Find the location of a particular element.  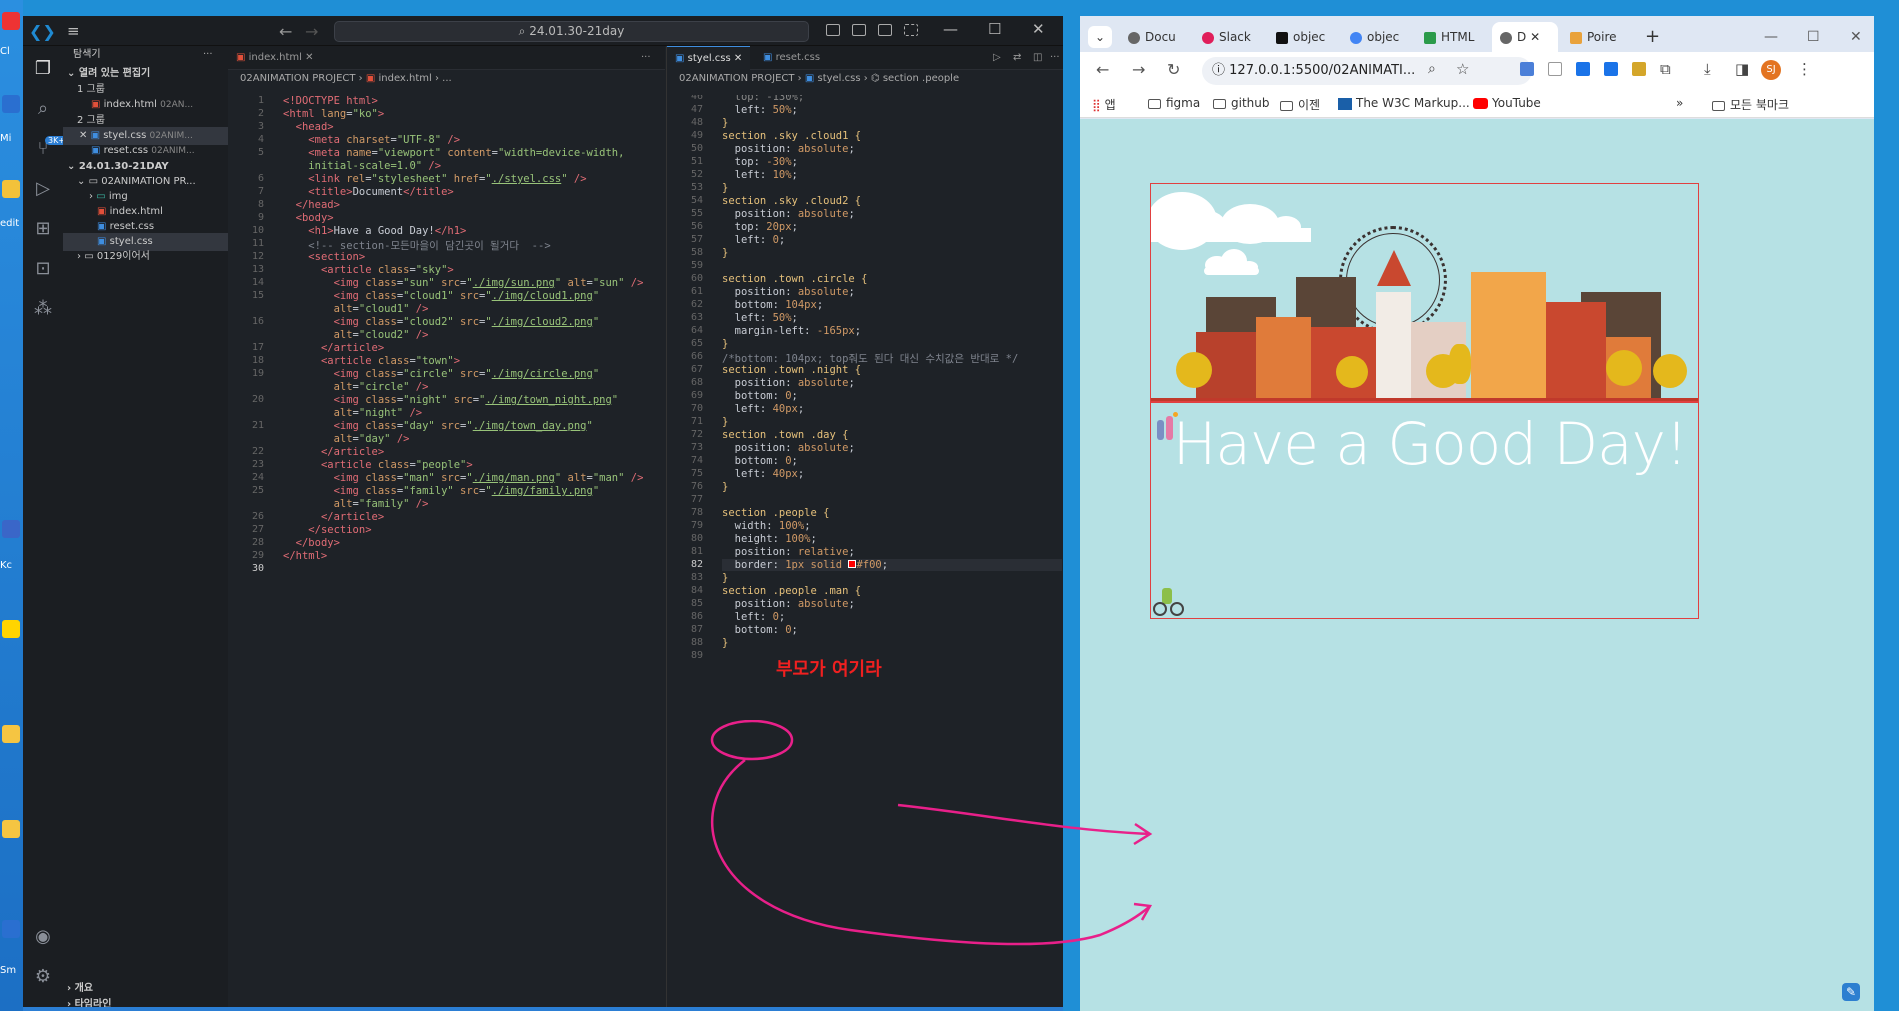

toggle-secondary-sidebar-icon is located at coordinates (885, 30).